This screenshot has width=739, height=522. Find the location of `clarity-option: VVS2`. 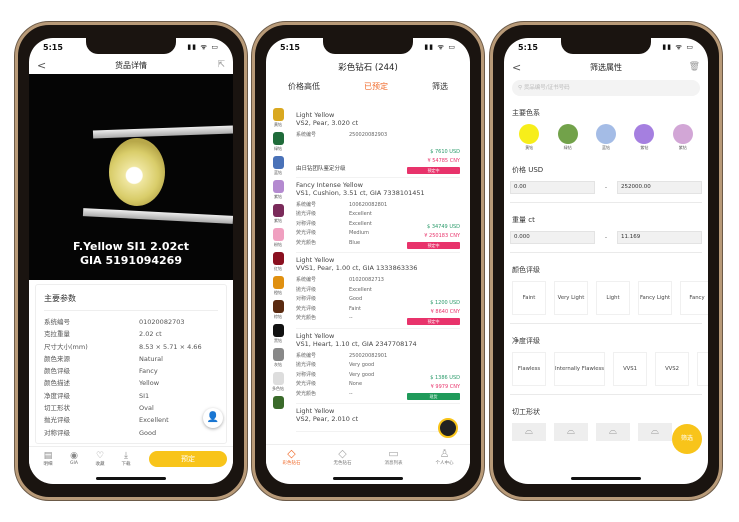

clarity-option: VVS2 is located at coordinates (672, 369).